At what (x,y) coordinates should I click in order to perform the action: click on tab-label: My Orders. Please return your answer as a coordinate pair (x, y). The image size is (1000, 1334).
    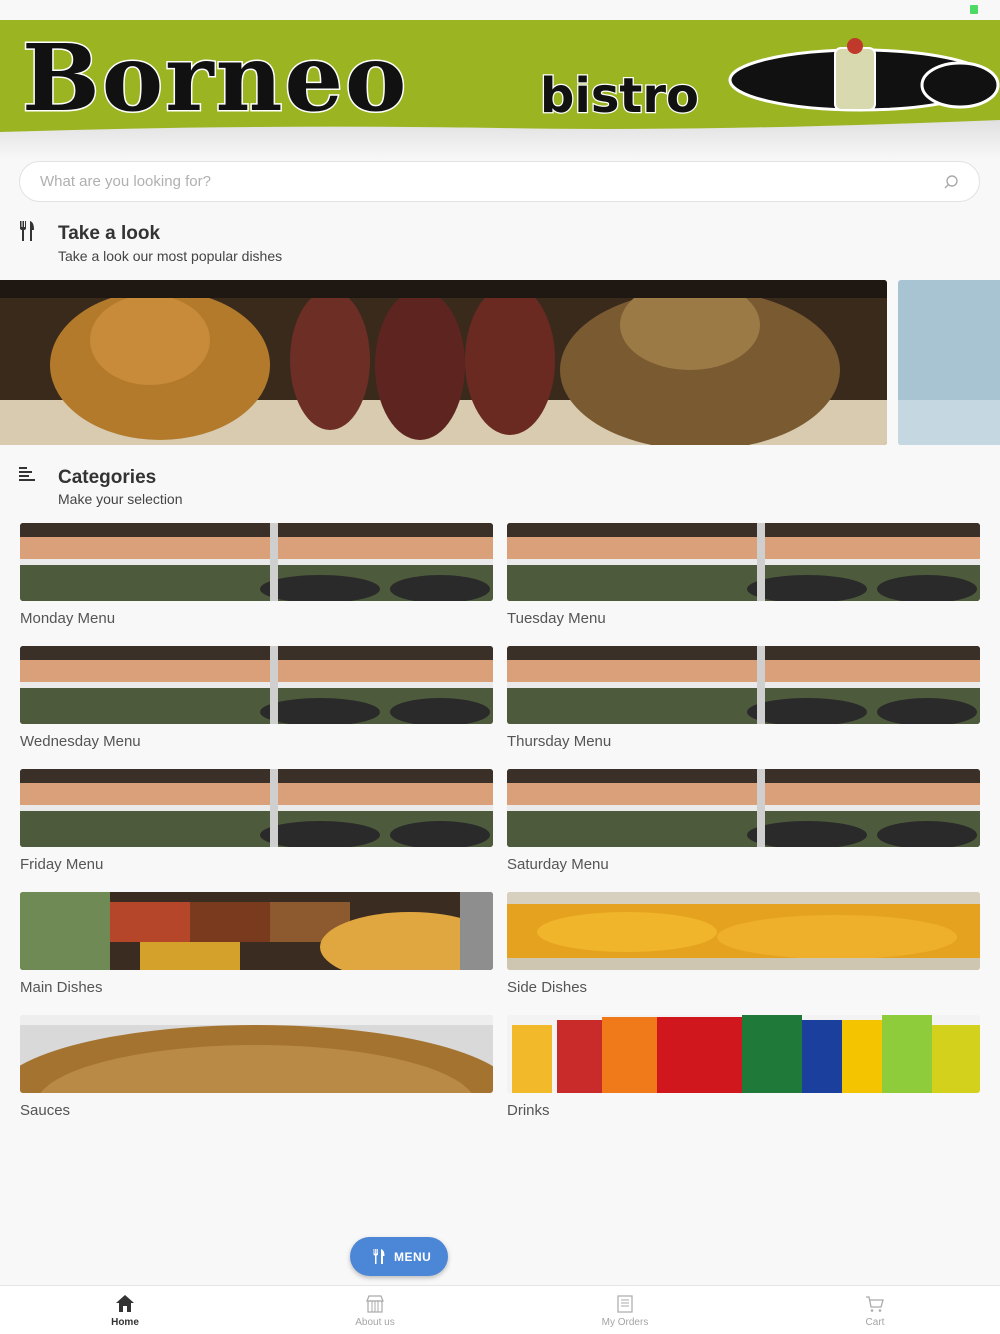
    Looking at the image, I should click on (625, 1322).